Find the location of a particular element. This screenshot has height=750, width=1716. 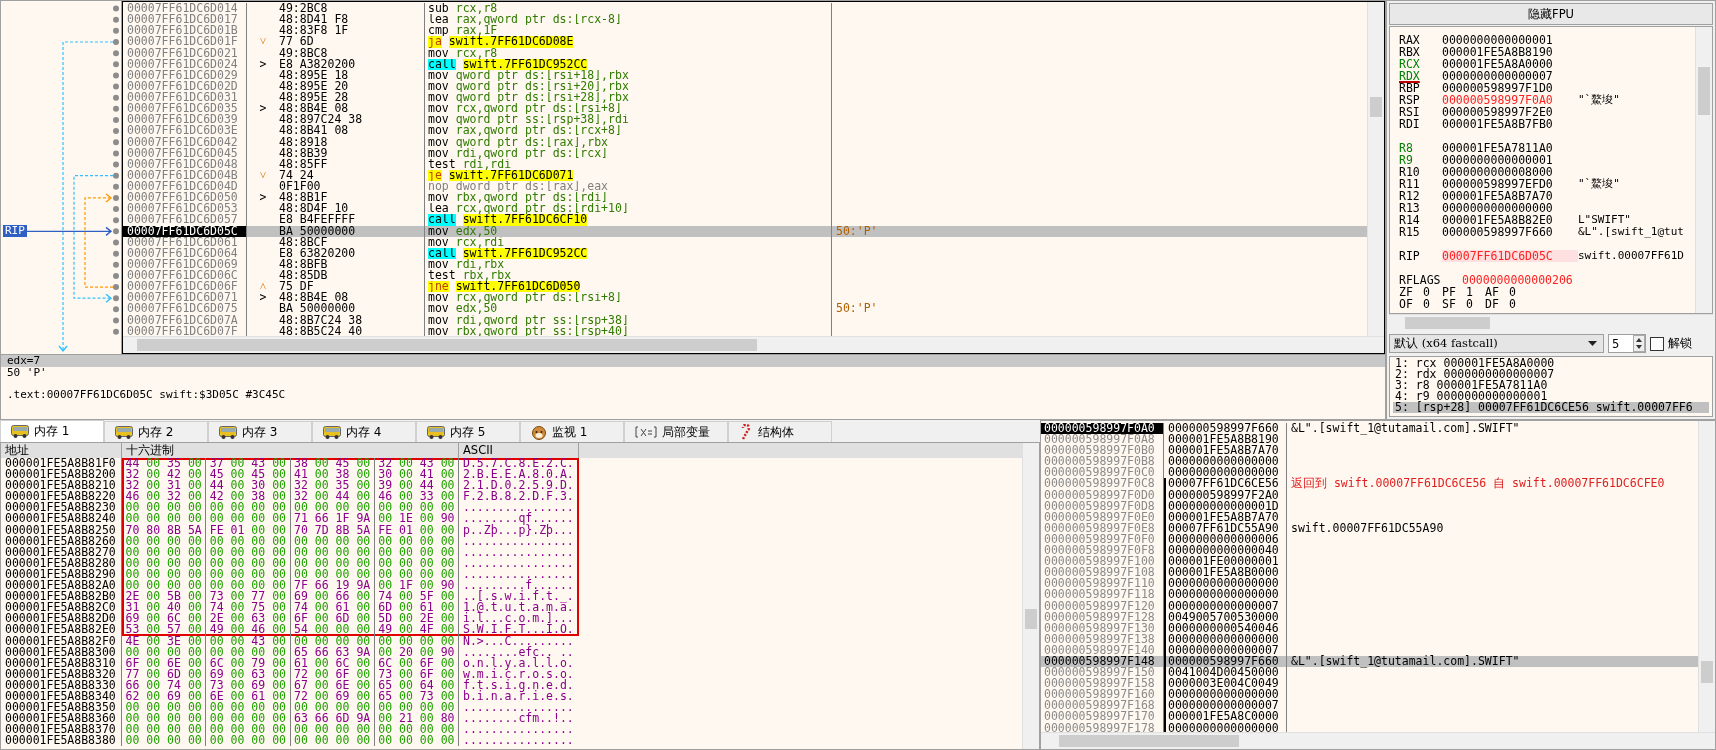

stack-row: 000000598997F170 000001FE5A8C0000 is located at coordinates (1369, 717).